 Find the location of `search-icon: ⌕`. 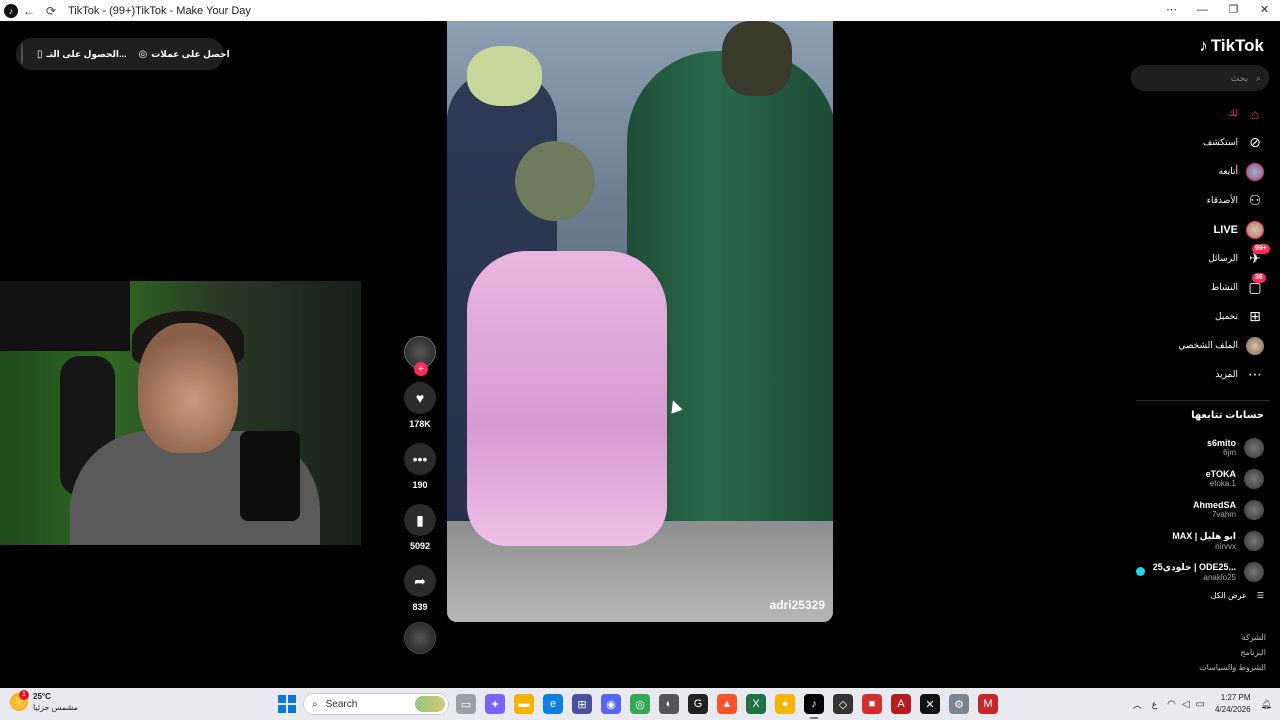

search-icon: ⌕ is located at coordinates (1258, 78).